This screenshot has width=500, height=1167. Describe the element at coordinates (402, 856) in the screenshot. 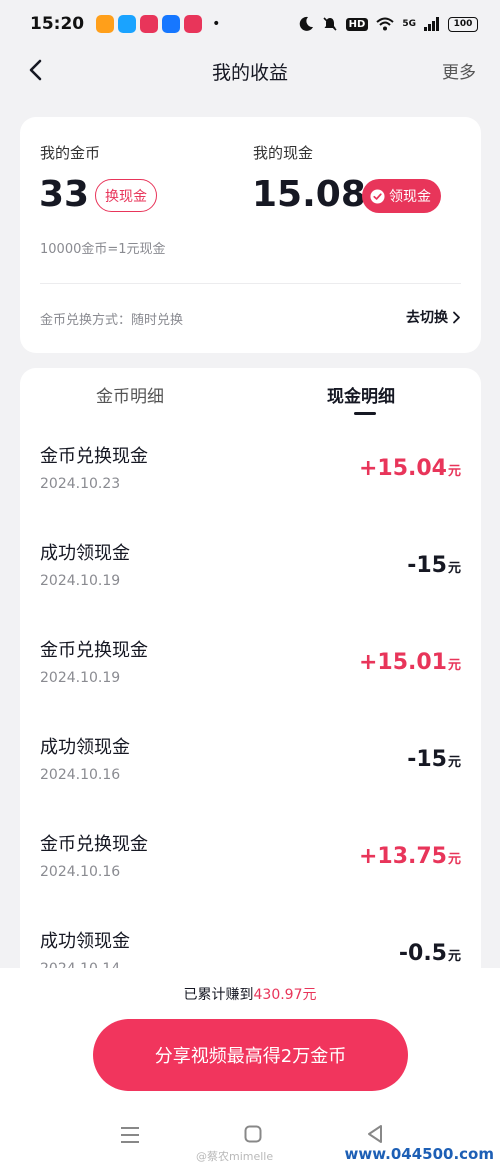

I see `amount-value: +13.75` at that location.